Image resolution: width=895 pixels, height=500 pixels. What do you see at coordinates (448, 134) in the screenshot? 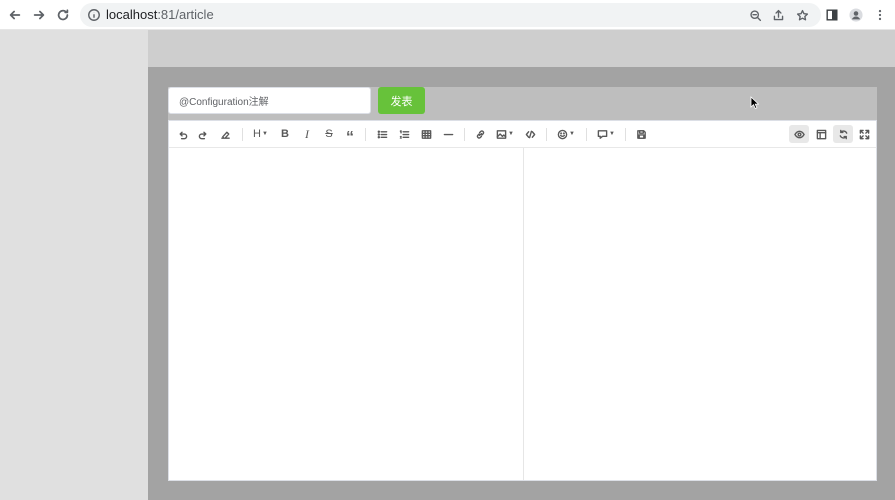
I see `horizontal-rule-icon` at bounding box center [448, 134].